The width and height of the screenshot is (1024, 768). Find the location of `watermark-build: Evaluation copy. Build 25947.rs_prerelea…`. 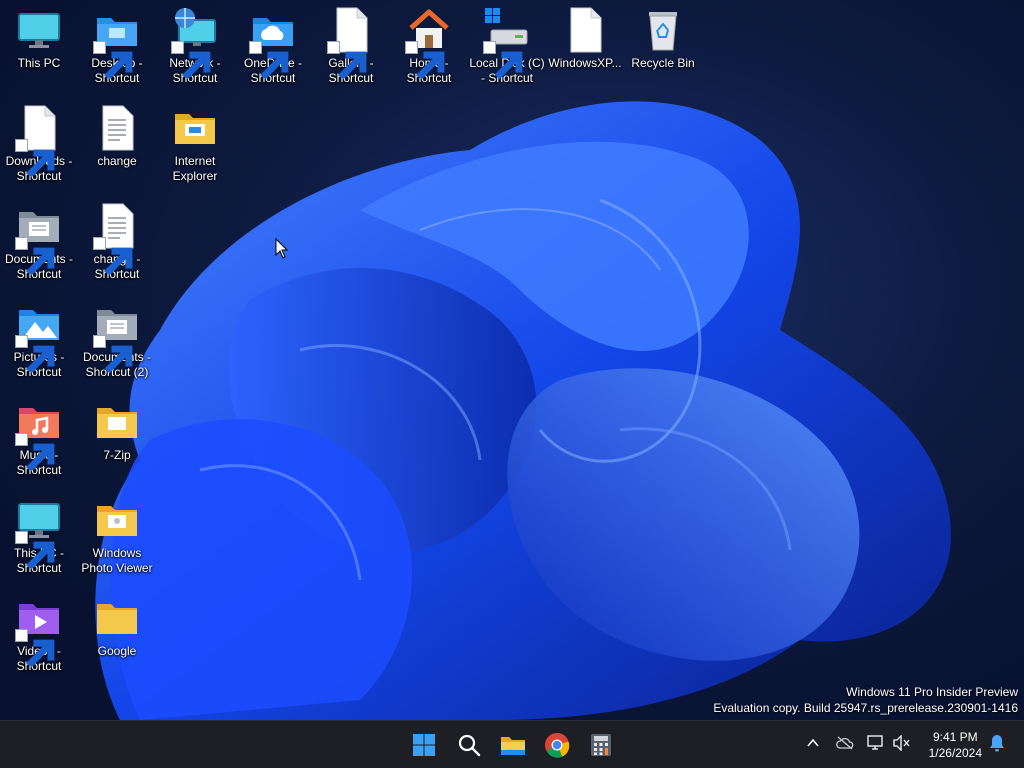

watermark-build: Evaluation copy. Build 25947.rs_prerelea… is located at coordinates (865, 708).